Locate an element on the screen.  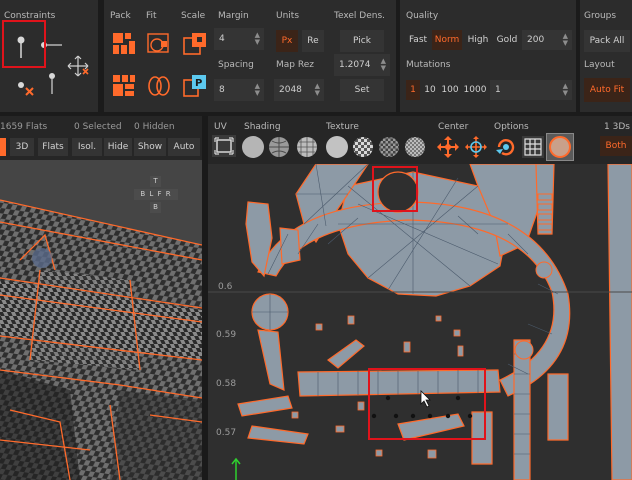
units-label: Units is located at coordinates (288, 16).